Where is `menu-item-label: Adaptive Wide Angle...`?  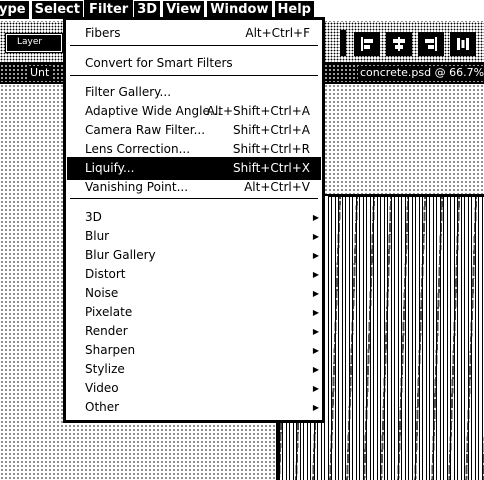
menu-item-label: Adaptive Wide Angle... is located at coordinates (153, 111).